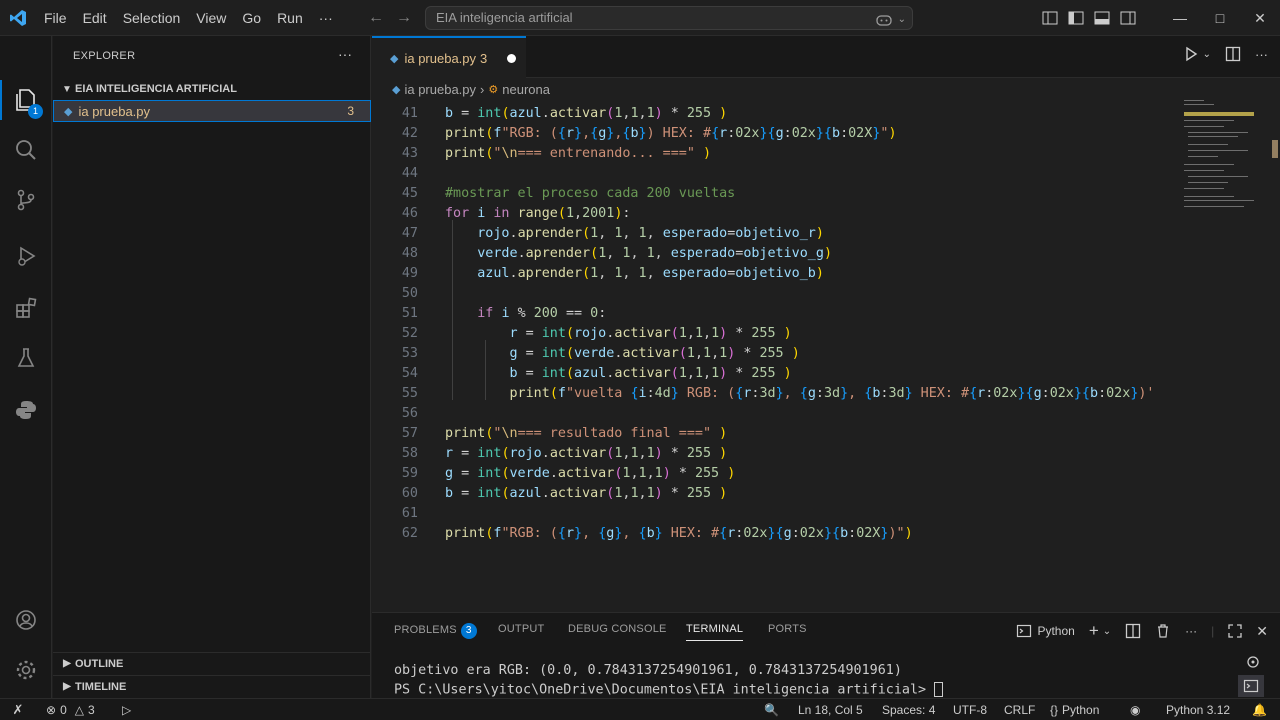 The image size is (1280, 720). Describe the element at coordinates (1191, 631) in the screenshot. I see `panel-more-icon: ···` at that location.